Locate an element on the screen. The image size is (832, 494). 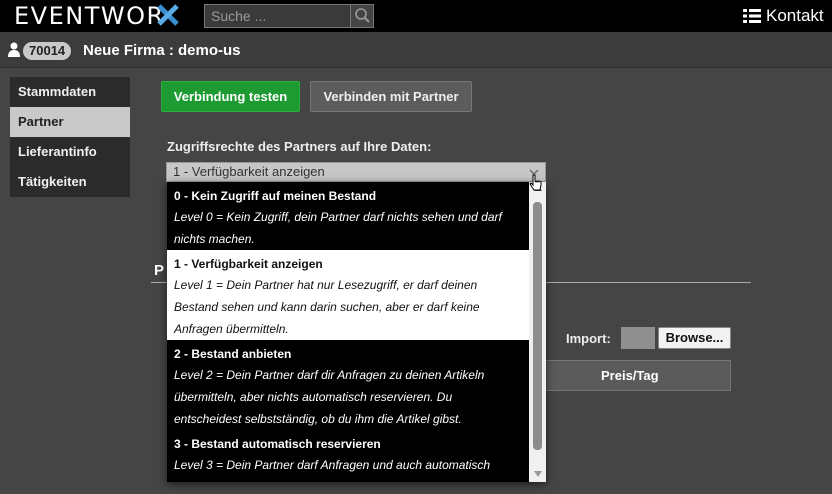
section-title: P is located at coordinates (159, 270).